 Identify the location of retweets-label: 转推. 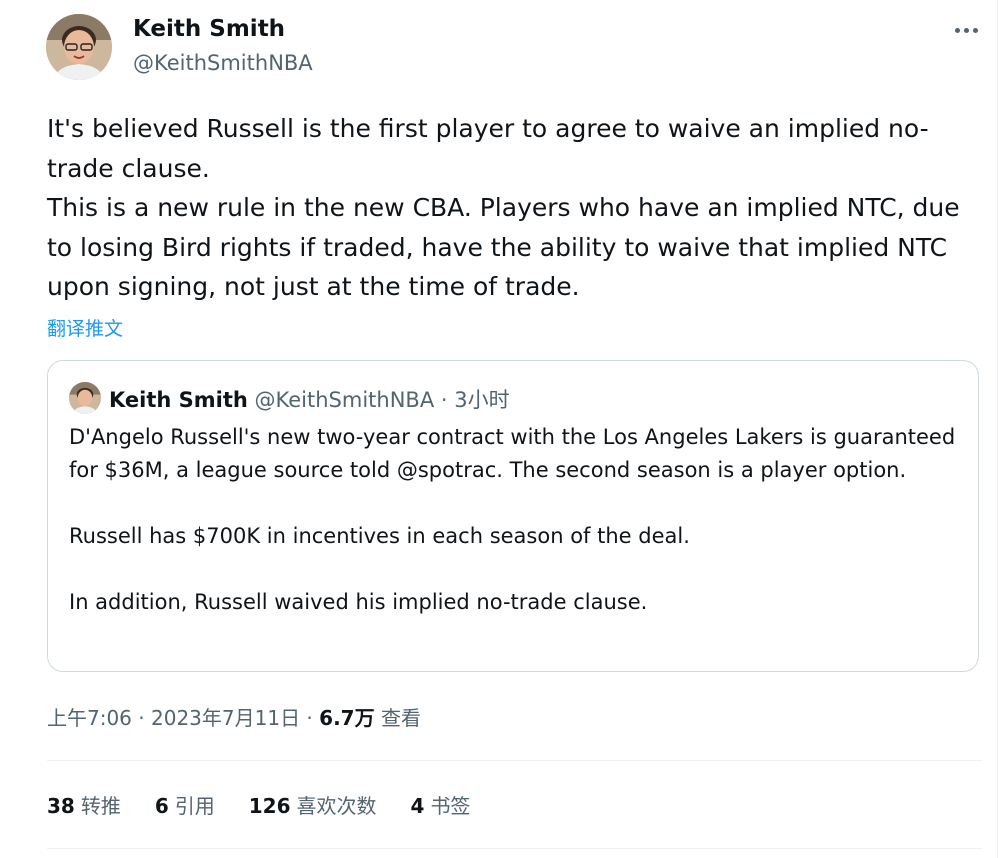
(100, 806).